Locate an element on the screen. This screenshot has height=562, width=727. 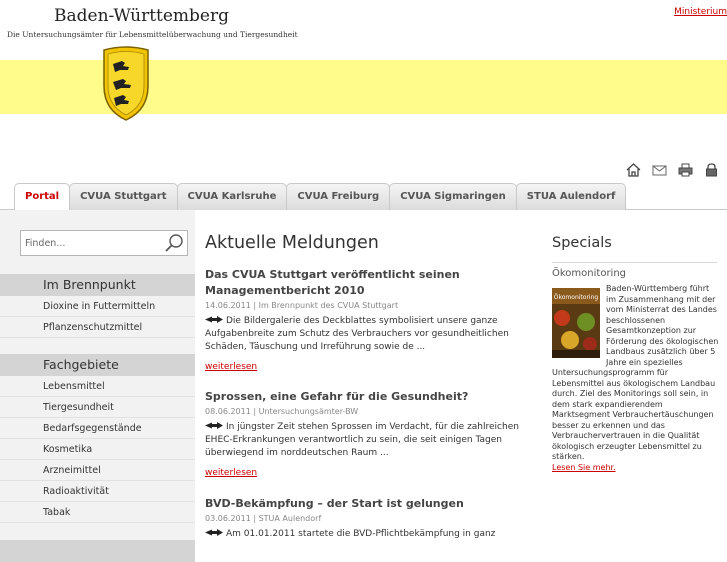
tab-cvua-freiburg: CVUA Freiburg is located at coordinates (338, 196).